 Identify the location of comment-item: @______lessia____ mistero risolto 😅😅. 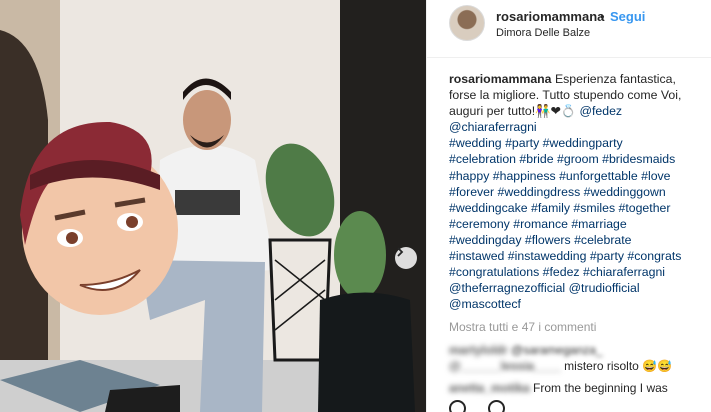
(560, 366).